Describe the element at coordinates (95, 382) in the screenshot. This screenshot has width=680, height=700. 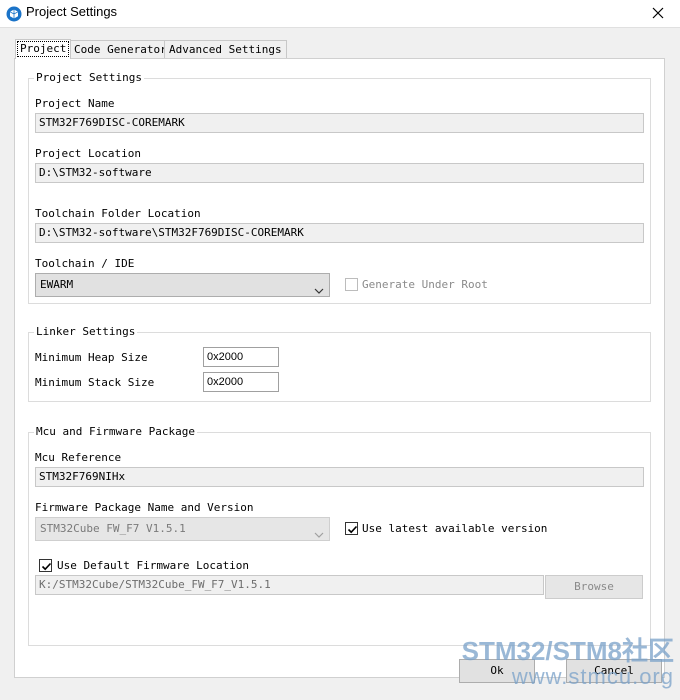
I see `min-stack-label: Minimum Stack Size` at that location.